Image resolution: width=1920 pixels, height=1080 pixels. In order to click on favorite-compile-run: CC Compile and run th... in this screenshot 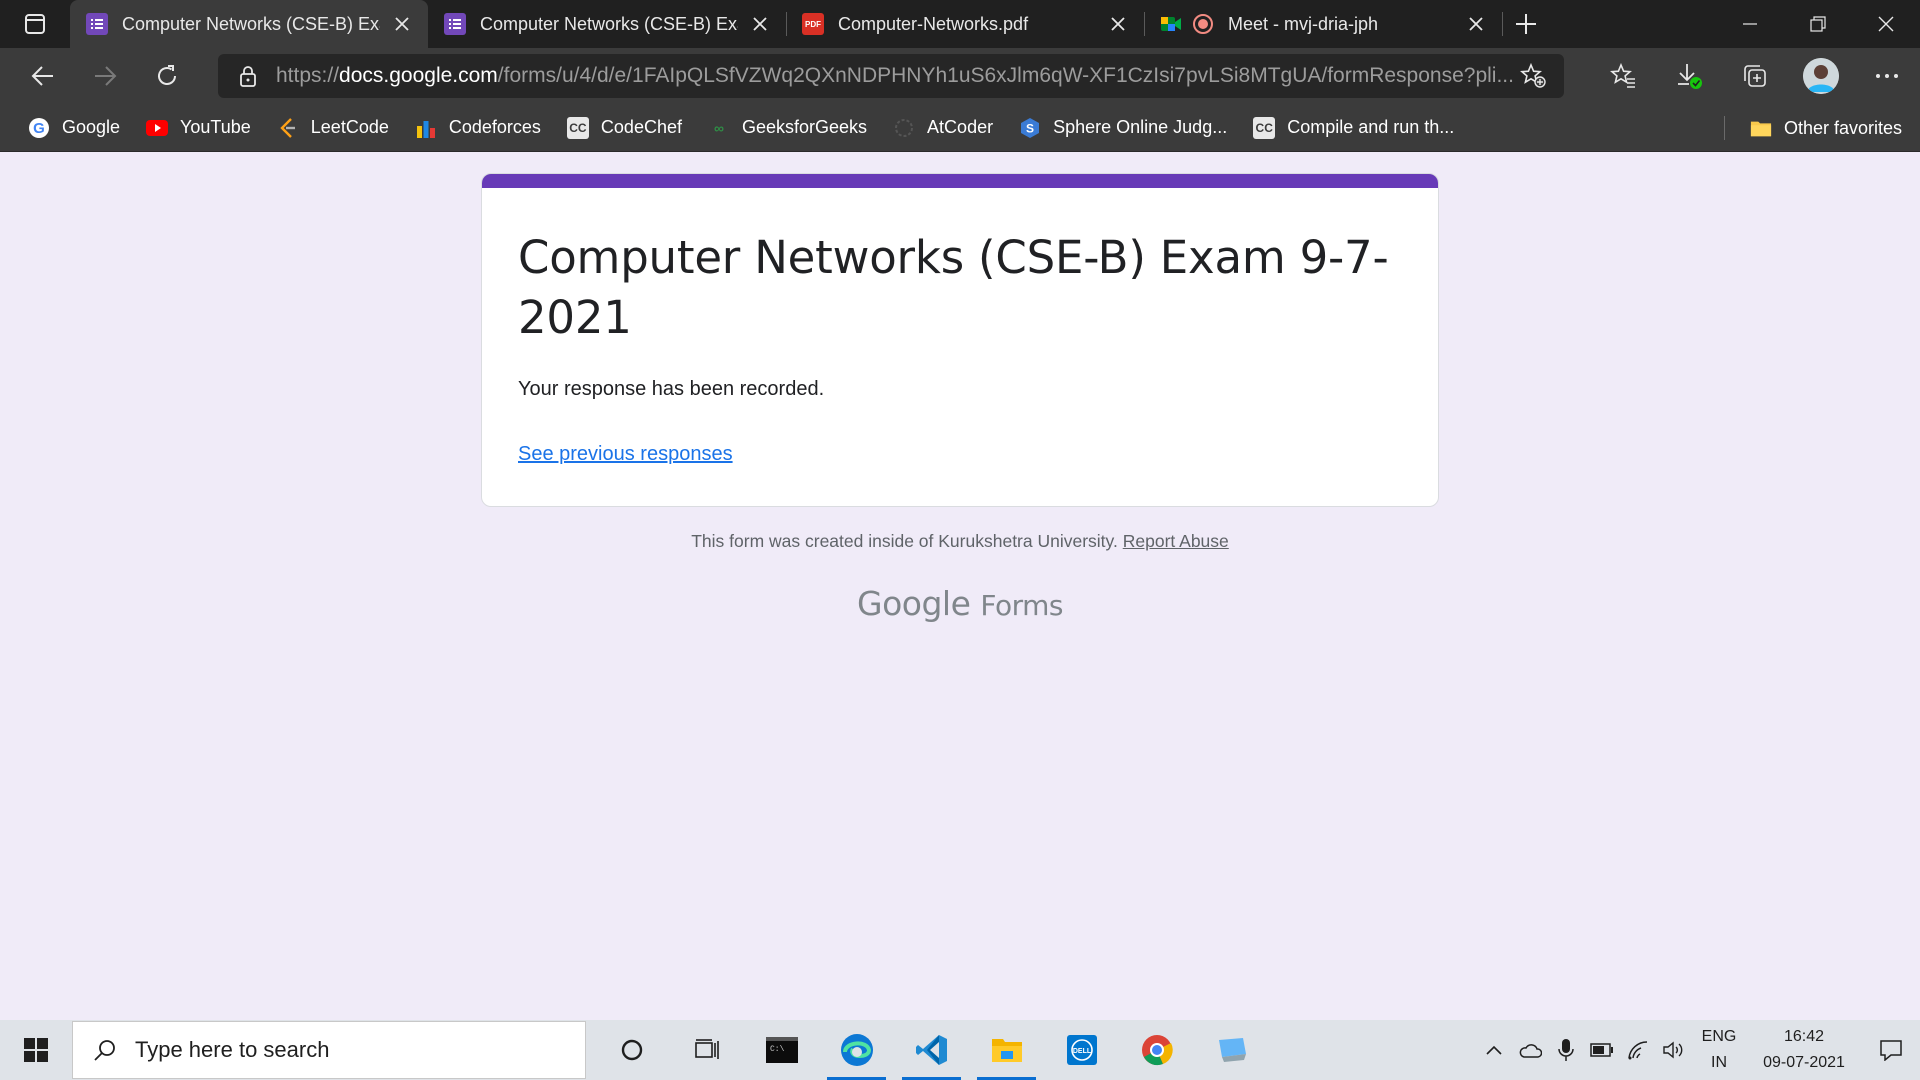, I will do `click(1353, 128)`.